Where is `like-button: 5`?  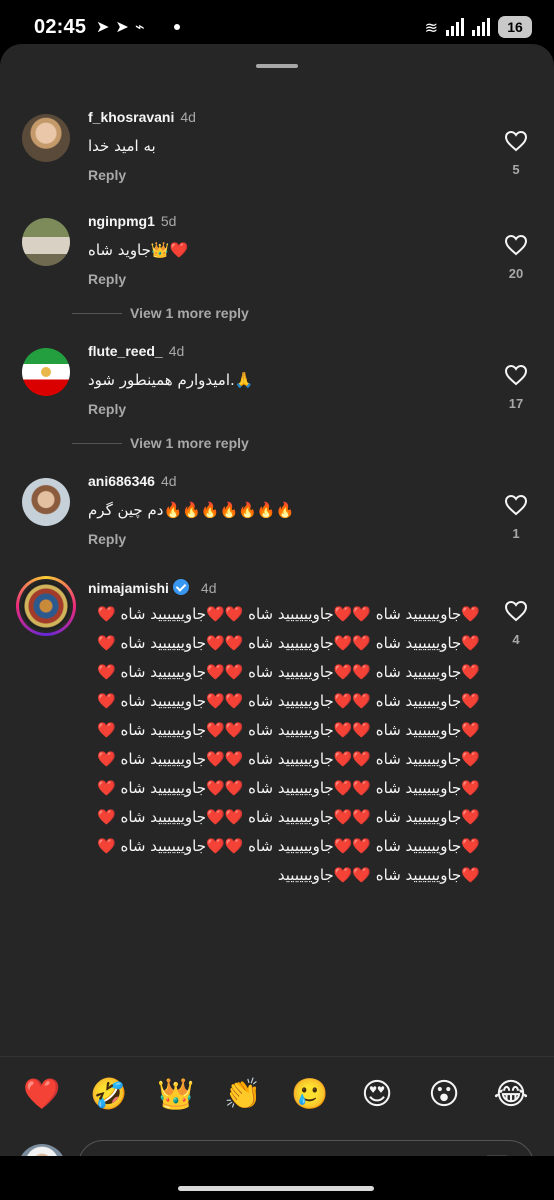 like-button: 5 is located at coordinates (516, 153).